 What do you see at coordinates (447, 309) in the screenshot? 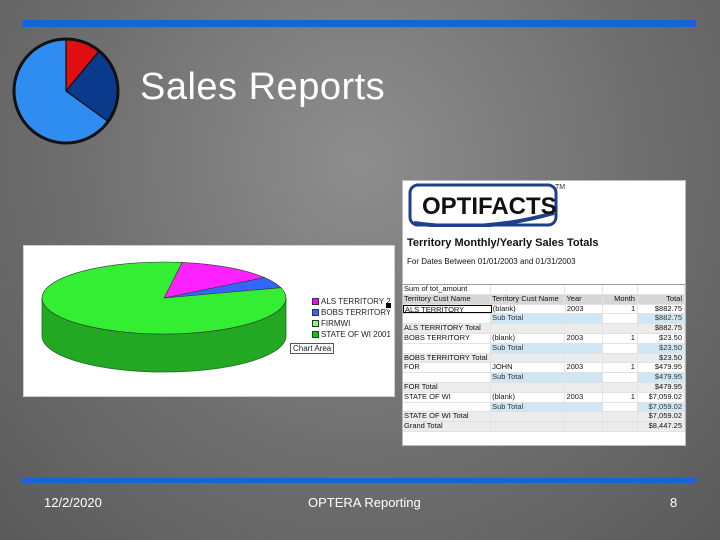
I see `table-cell: ALS TERRITORY` at bounding box center [447, 309].